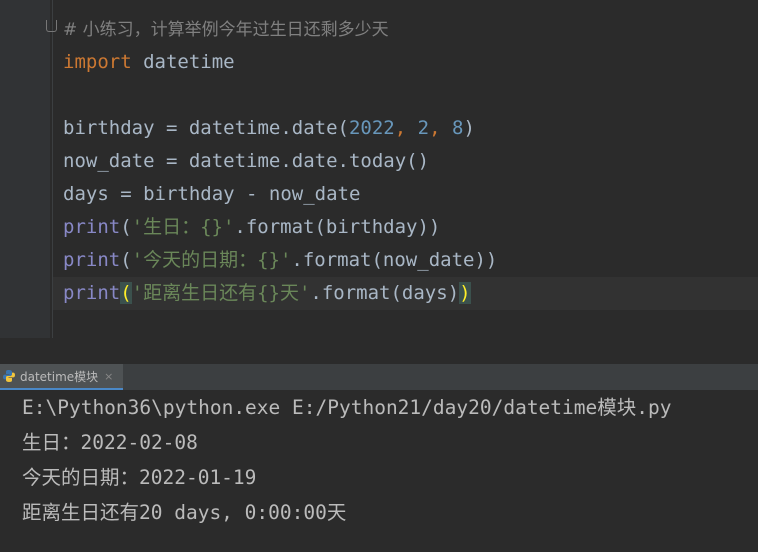  I want to click on code-token: .format(days), so click(385, 293).